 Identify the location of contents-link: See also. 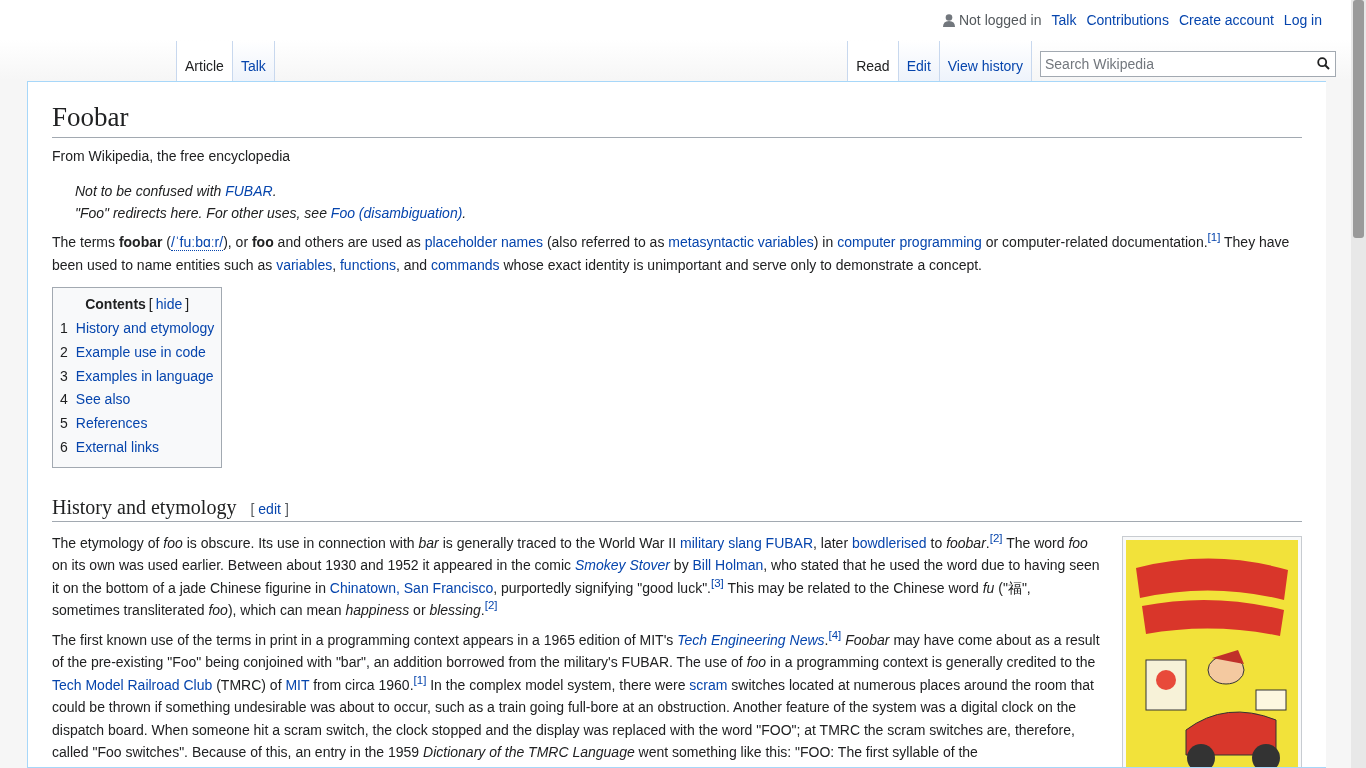
(103, 400).